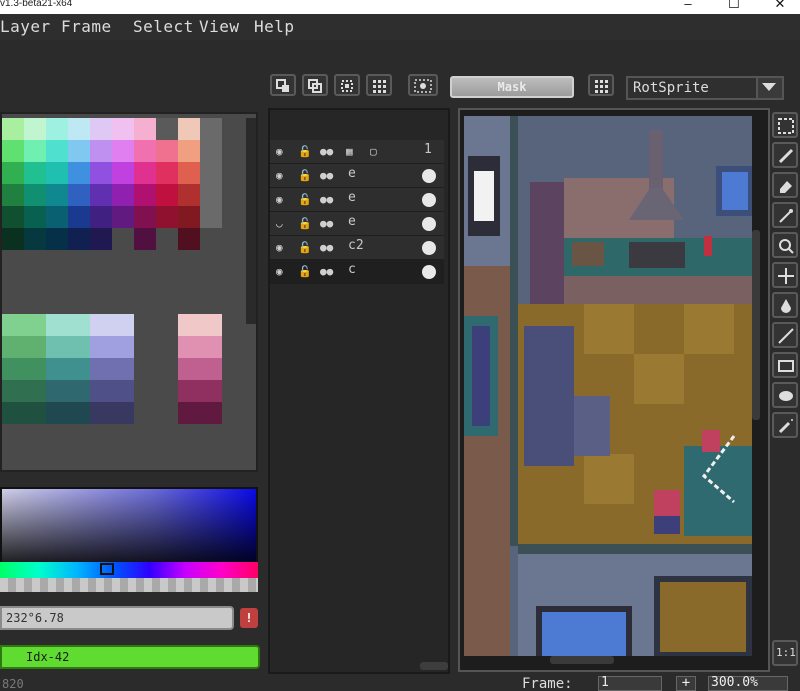  Describe the element at coordinates (630, 683) in the screenshot. I see `frame-input: 1` at that location.